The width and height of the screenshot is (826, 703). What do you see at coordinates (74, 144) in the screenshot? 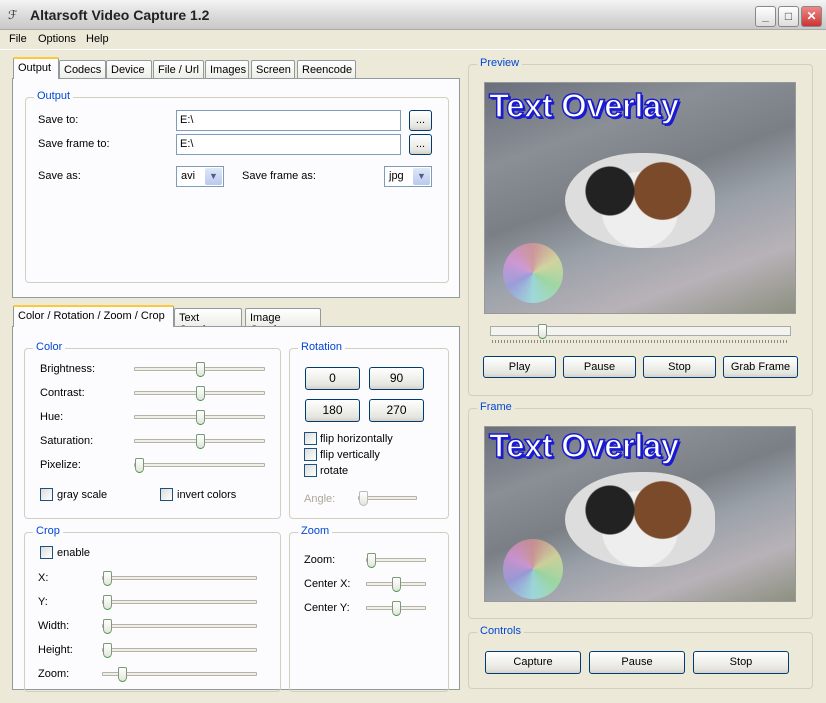
I see `save-frame-to-label: Save frame to:` at bounding box center [74, 144].